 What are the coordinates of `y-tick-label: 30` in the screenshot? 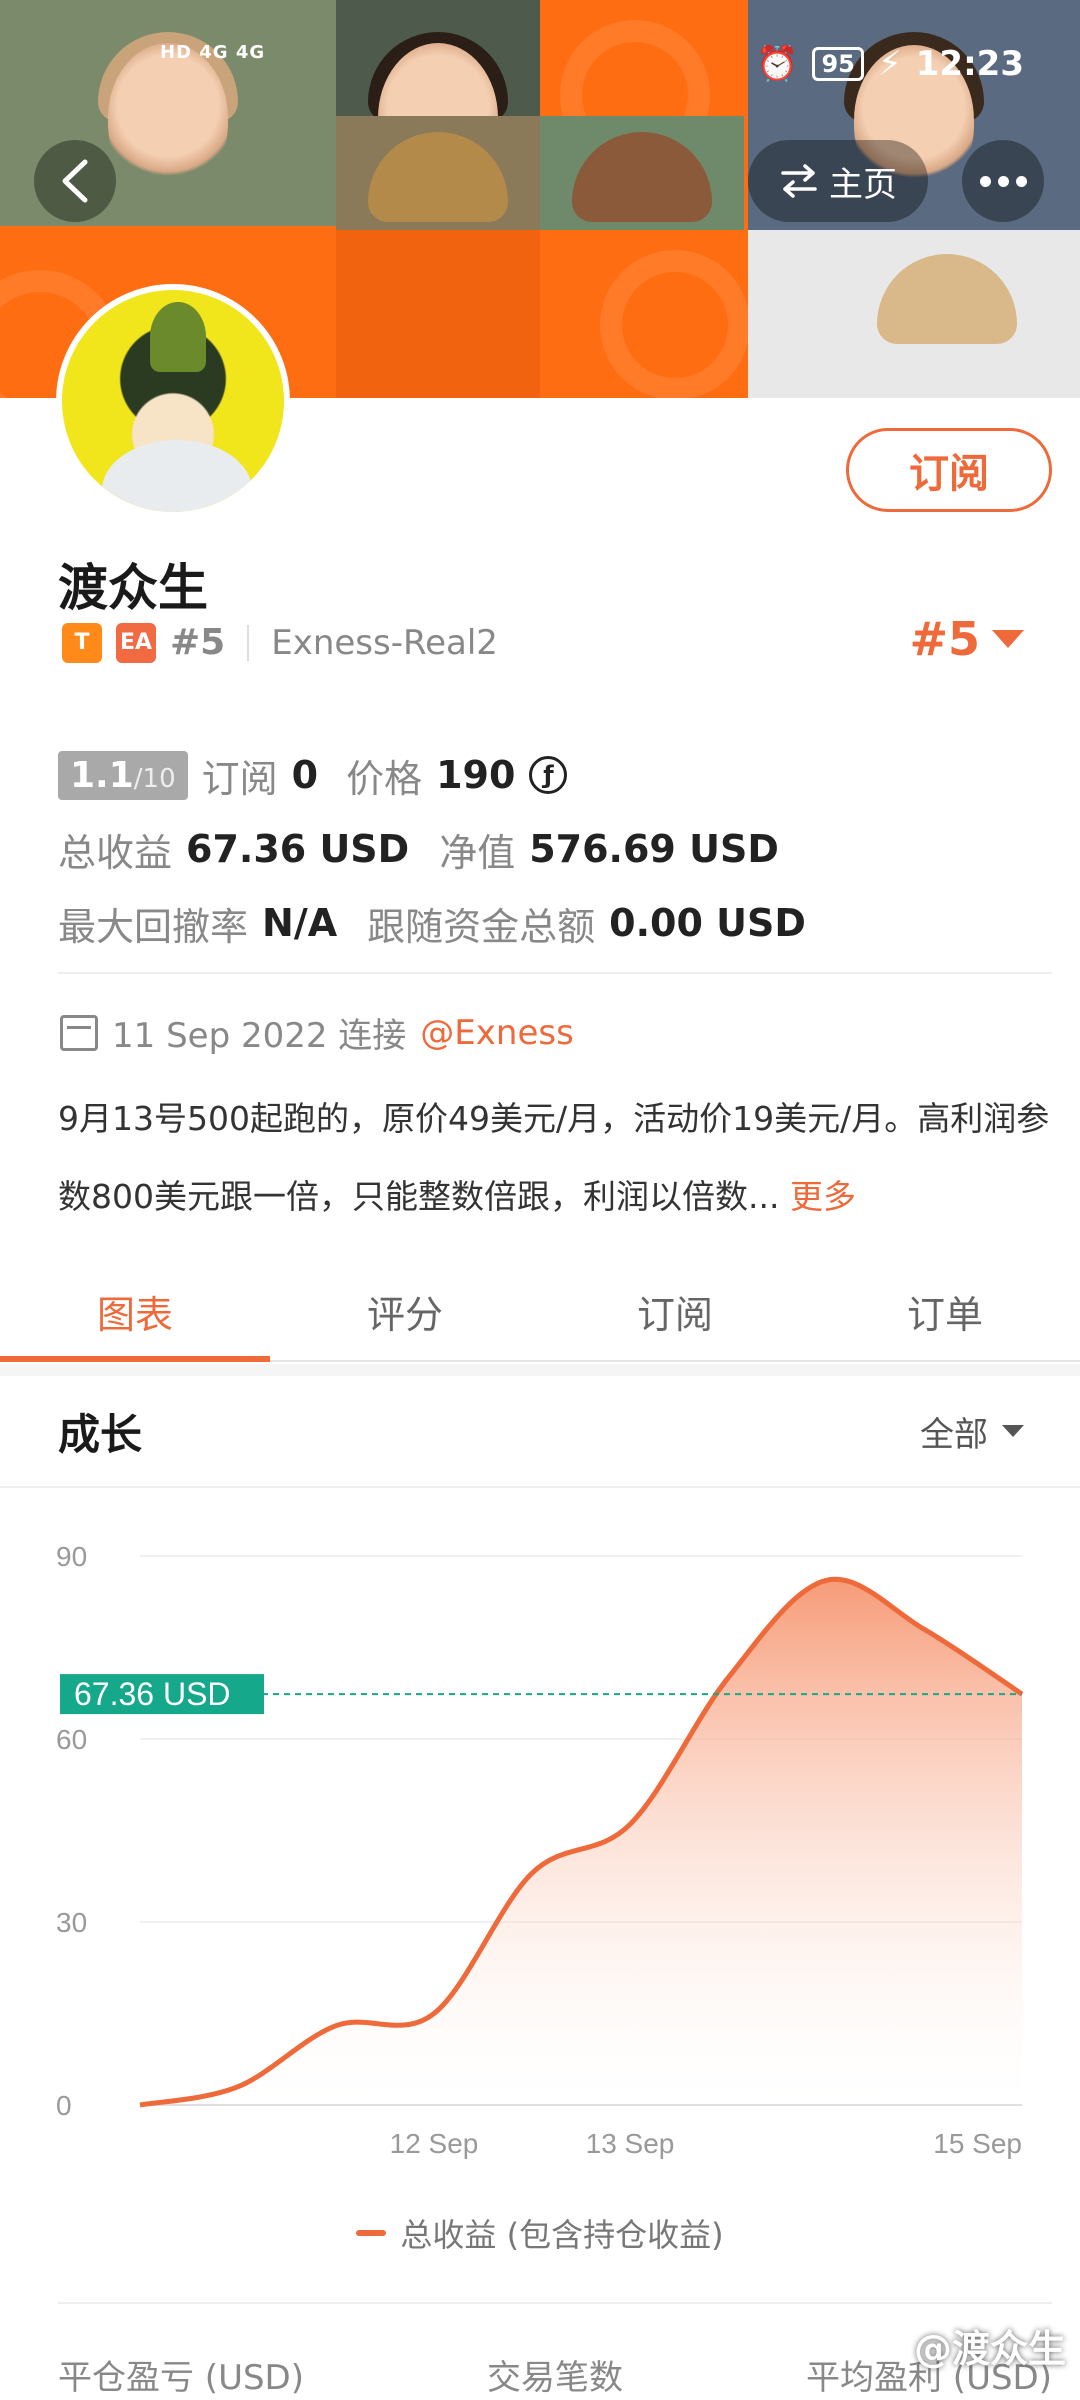 It's located at (71, 1922).